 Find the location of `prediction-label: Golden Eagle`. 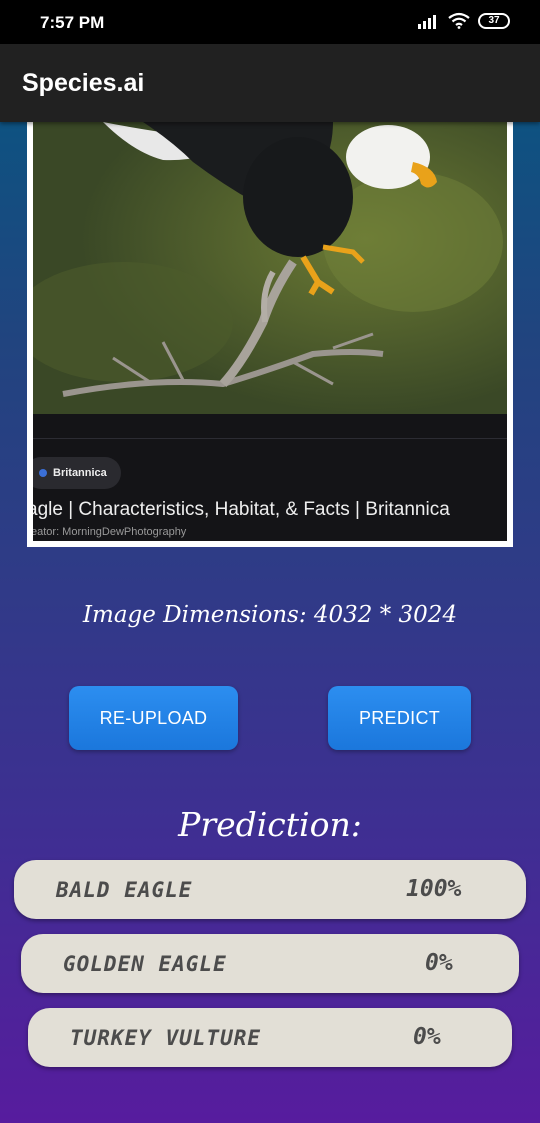

prediction-label: Golden Eagle is located at coordinates (145, 964).